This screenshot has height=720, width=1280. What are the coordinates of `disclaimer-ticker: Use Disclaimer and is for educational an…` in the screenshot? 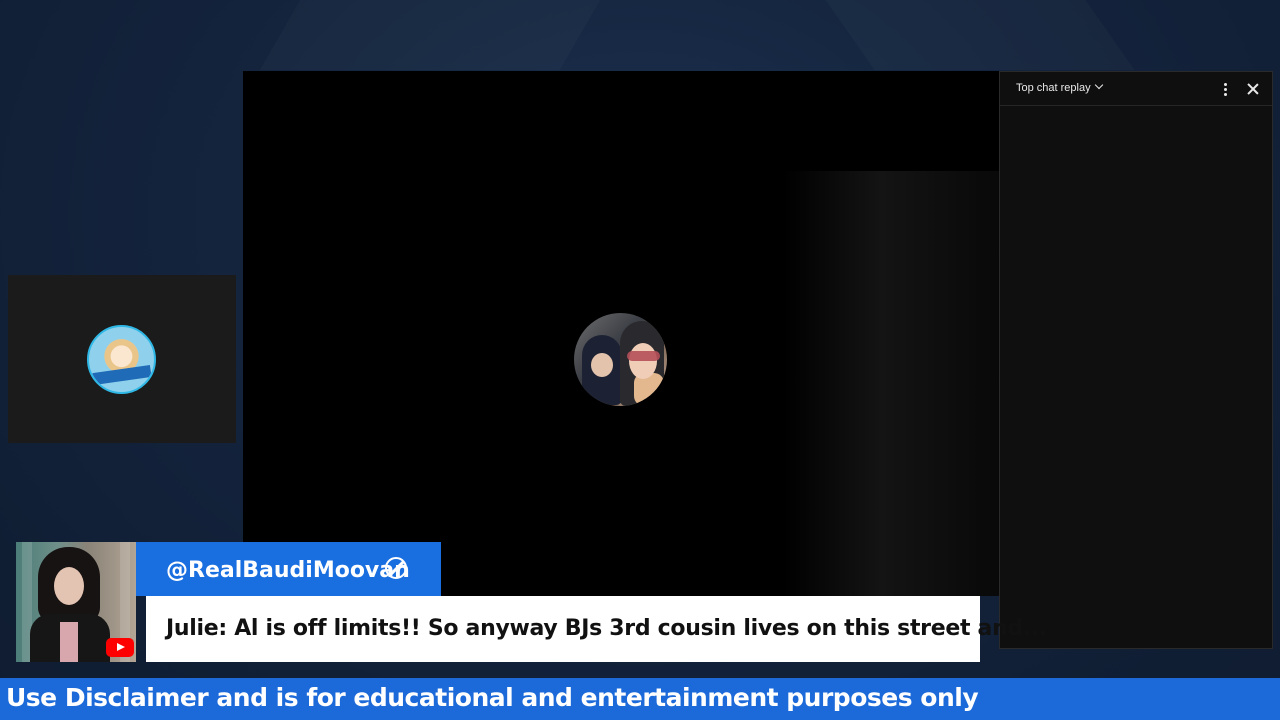 It's located at (640, 699).